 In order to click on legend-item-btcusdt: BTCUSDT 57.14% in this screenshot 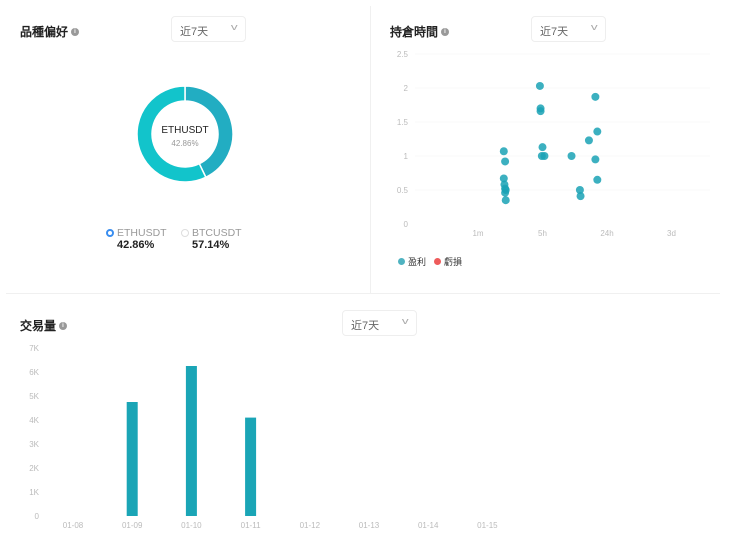, I will do `click(211, 239)`.